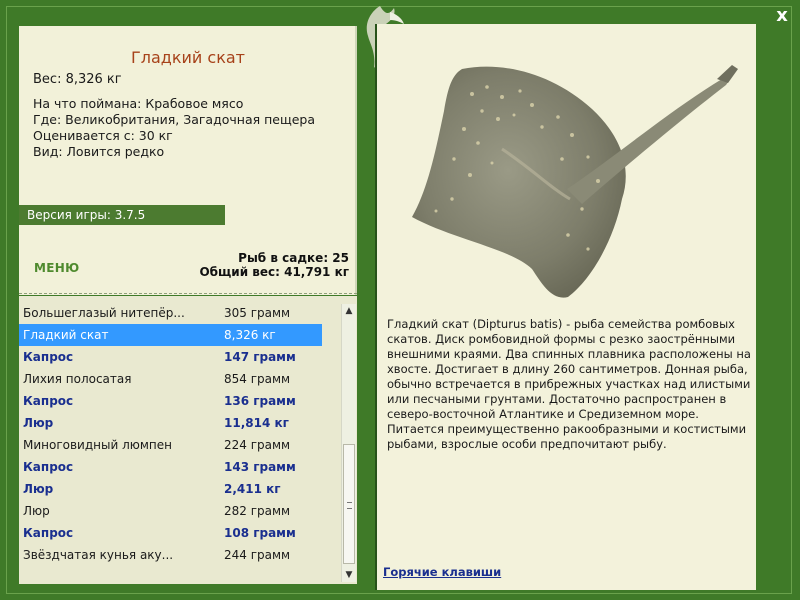 The width and height of the screenshot is (800, 600). I want to click on list-item: Люр 2,411 кг, so click(170, 489).